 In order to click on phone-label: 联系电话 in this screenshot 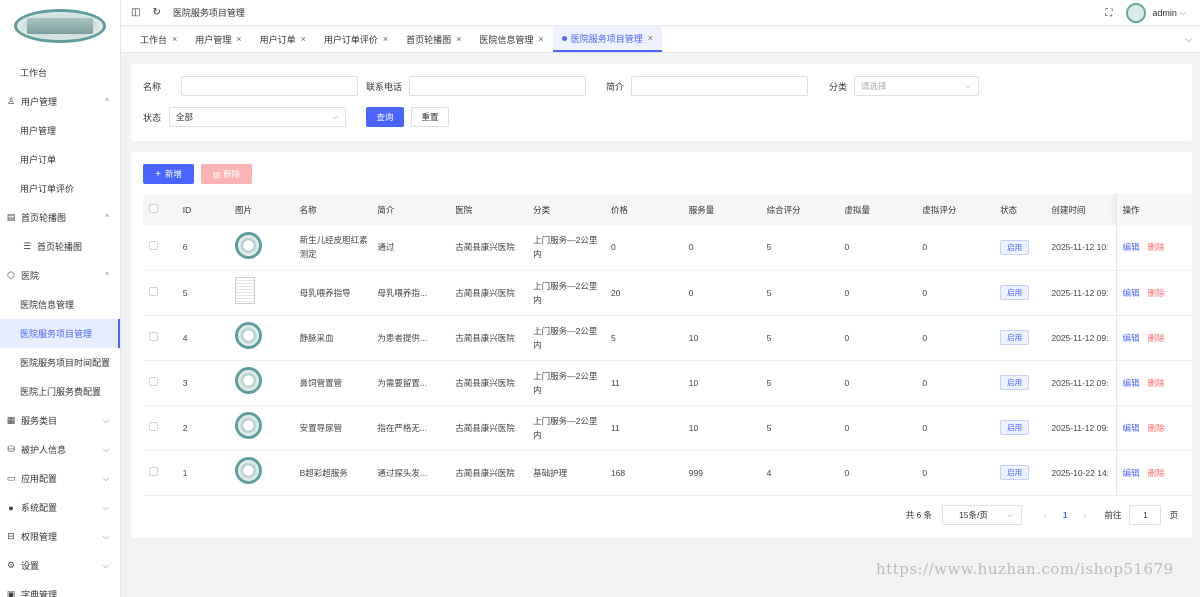, I will do `click(384, 86)`.